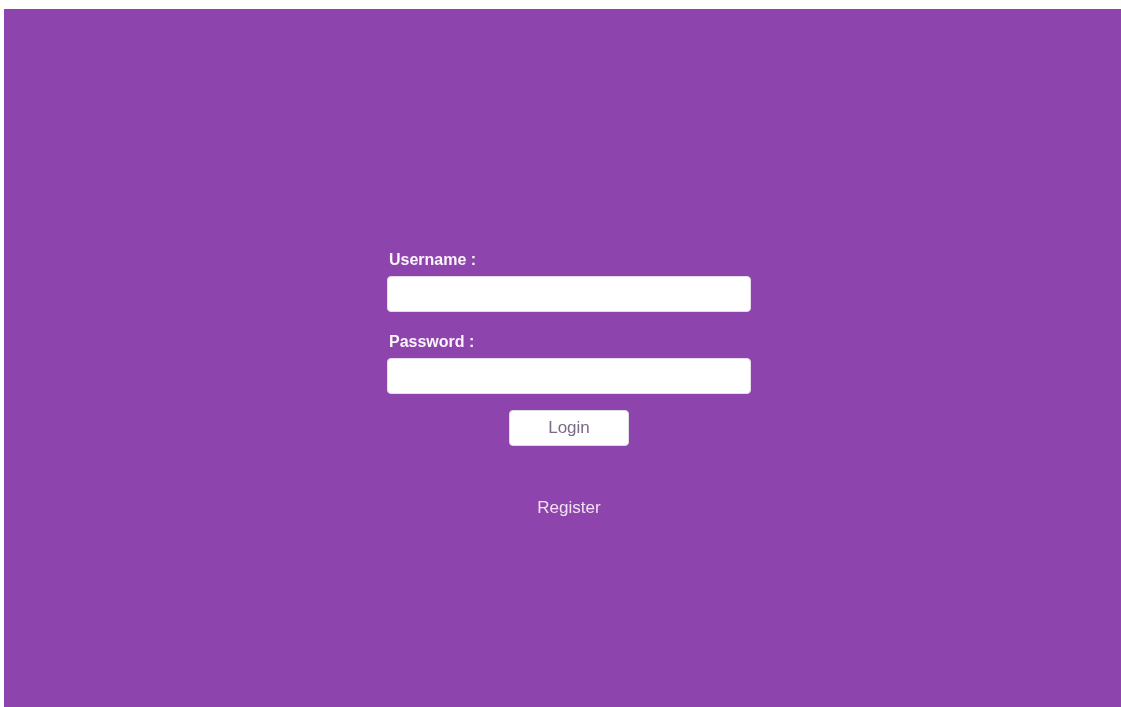  I want to click on field-label: Password :, so click(432, 342).